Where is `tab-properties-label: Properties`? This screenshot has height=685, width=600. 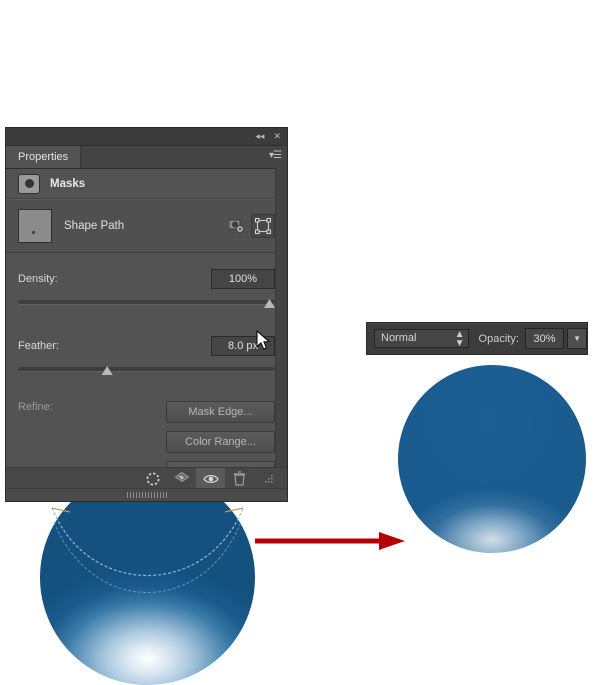
tab-properties-label: Properties is located at coordinates (43, 157).